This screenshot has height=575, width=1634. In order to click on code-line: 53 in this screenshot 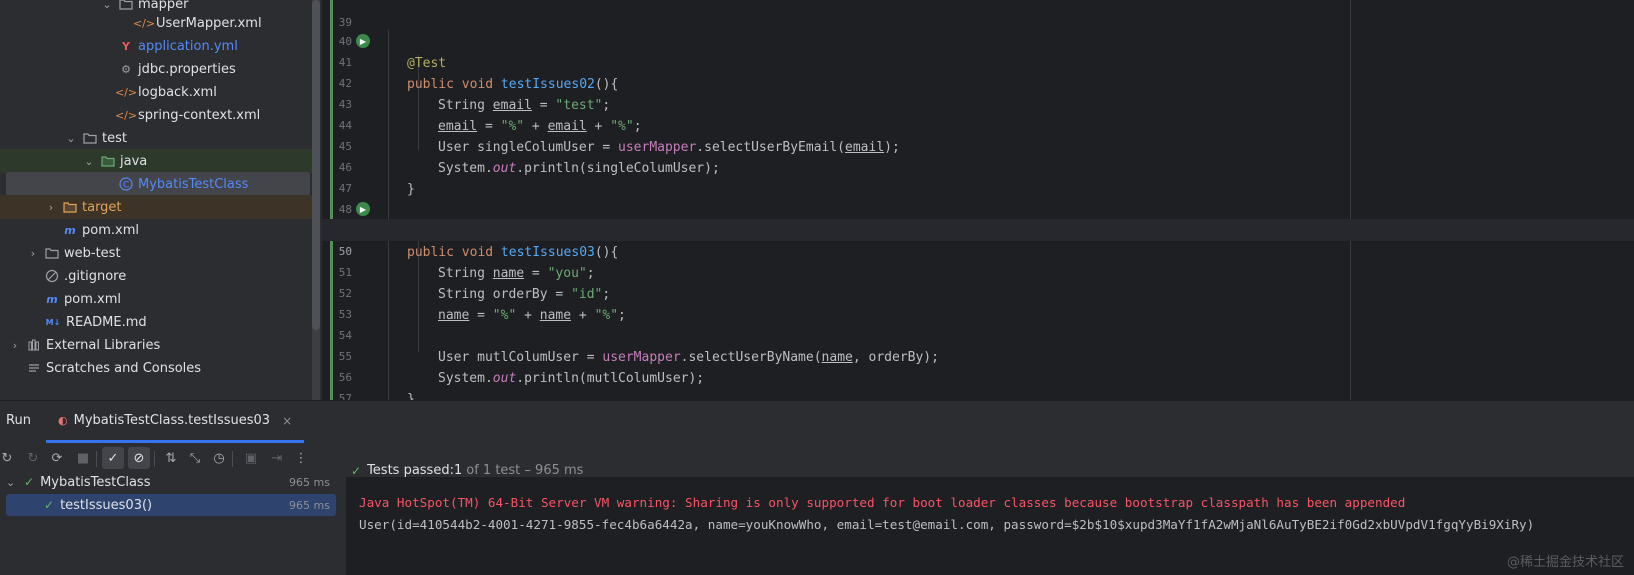, I will do `click(978, 301)`.